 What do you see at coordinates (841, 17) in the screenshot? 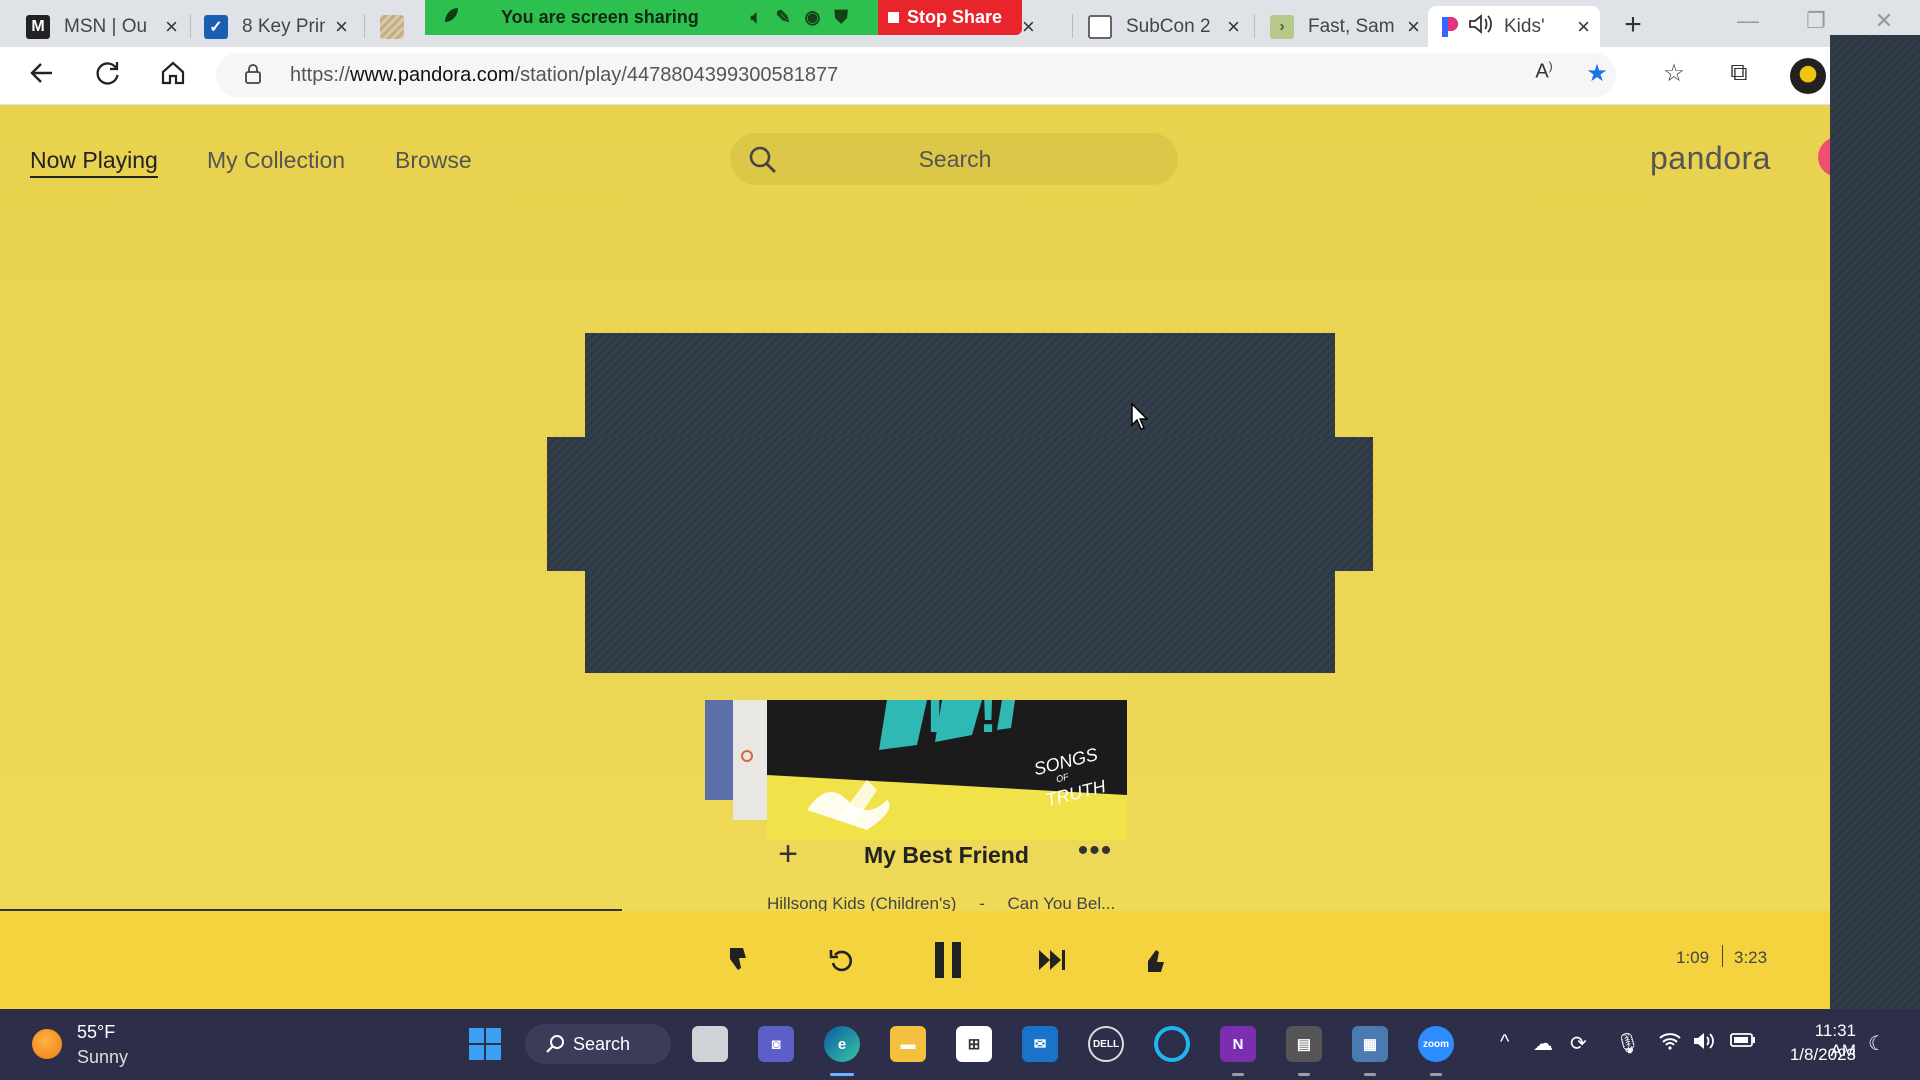
I see `shield-icon: ⛊` at bounding box center [841, 17].